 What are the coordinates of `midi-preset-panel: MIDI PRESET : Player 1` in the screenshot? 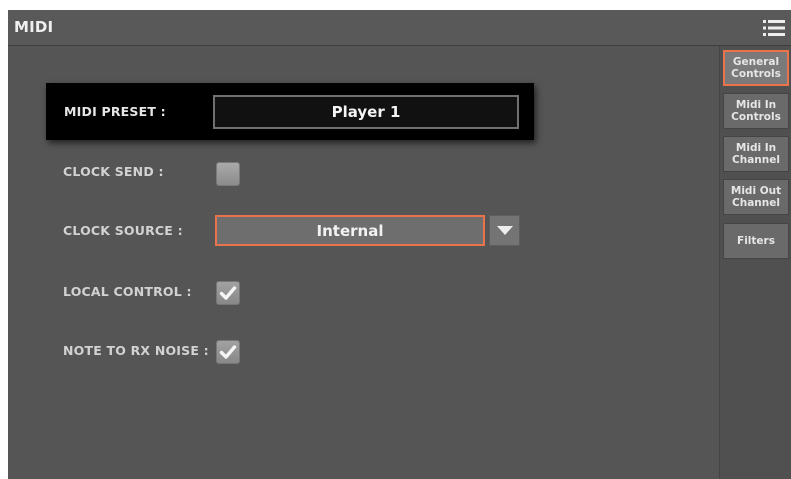 It's located at (290, 111).